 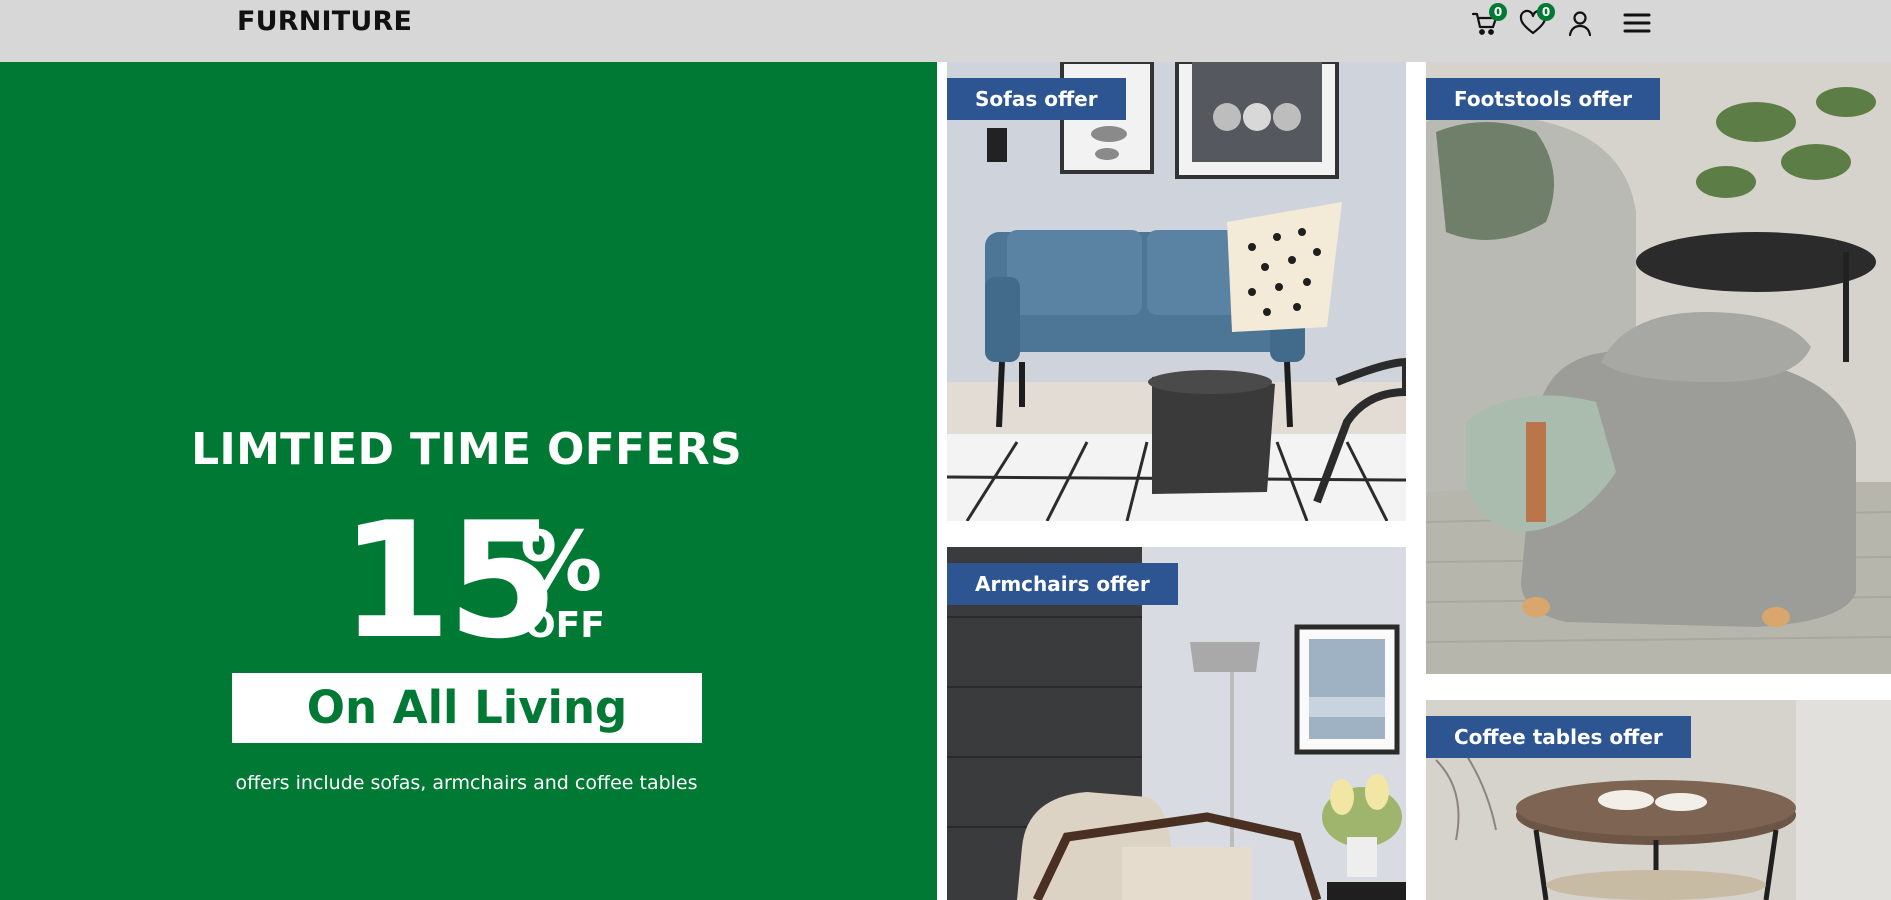 I want to click on coffee-tables-offer-label: Coffee tables offer, so click(x=1558, y=737).